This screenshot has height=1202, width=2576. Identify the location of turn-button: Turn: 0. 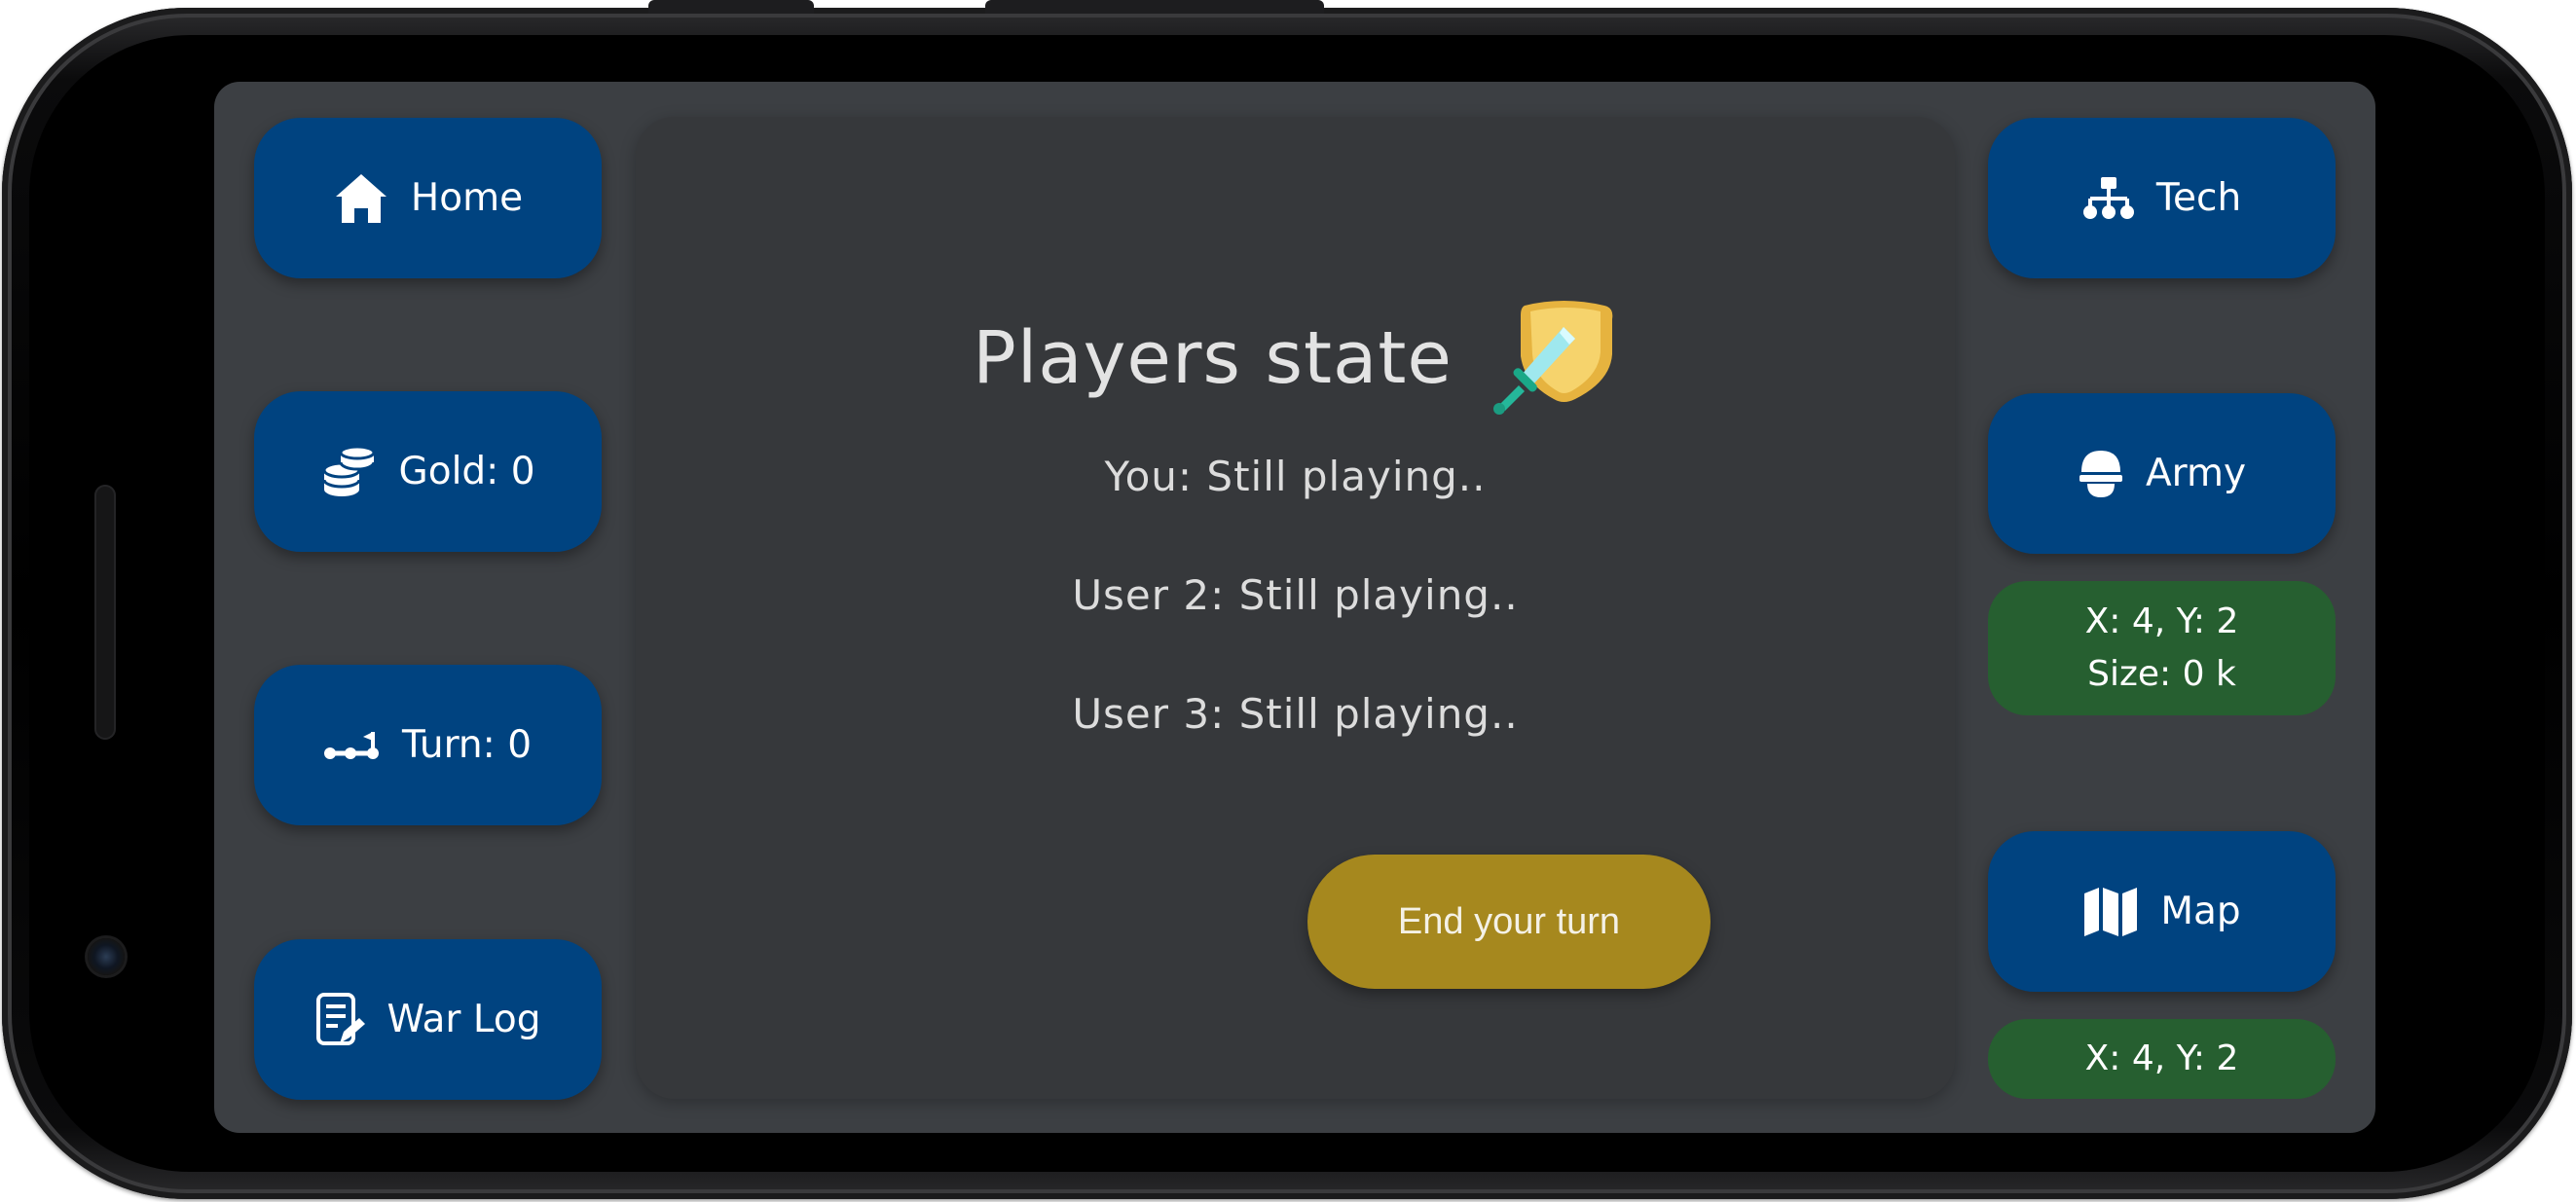
(428, 745).